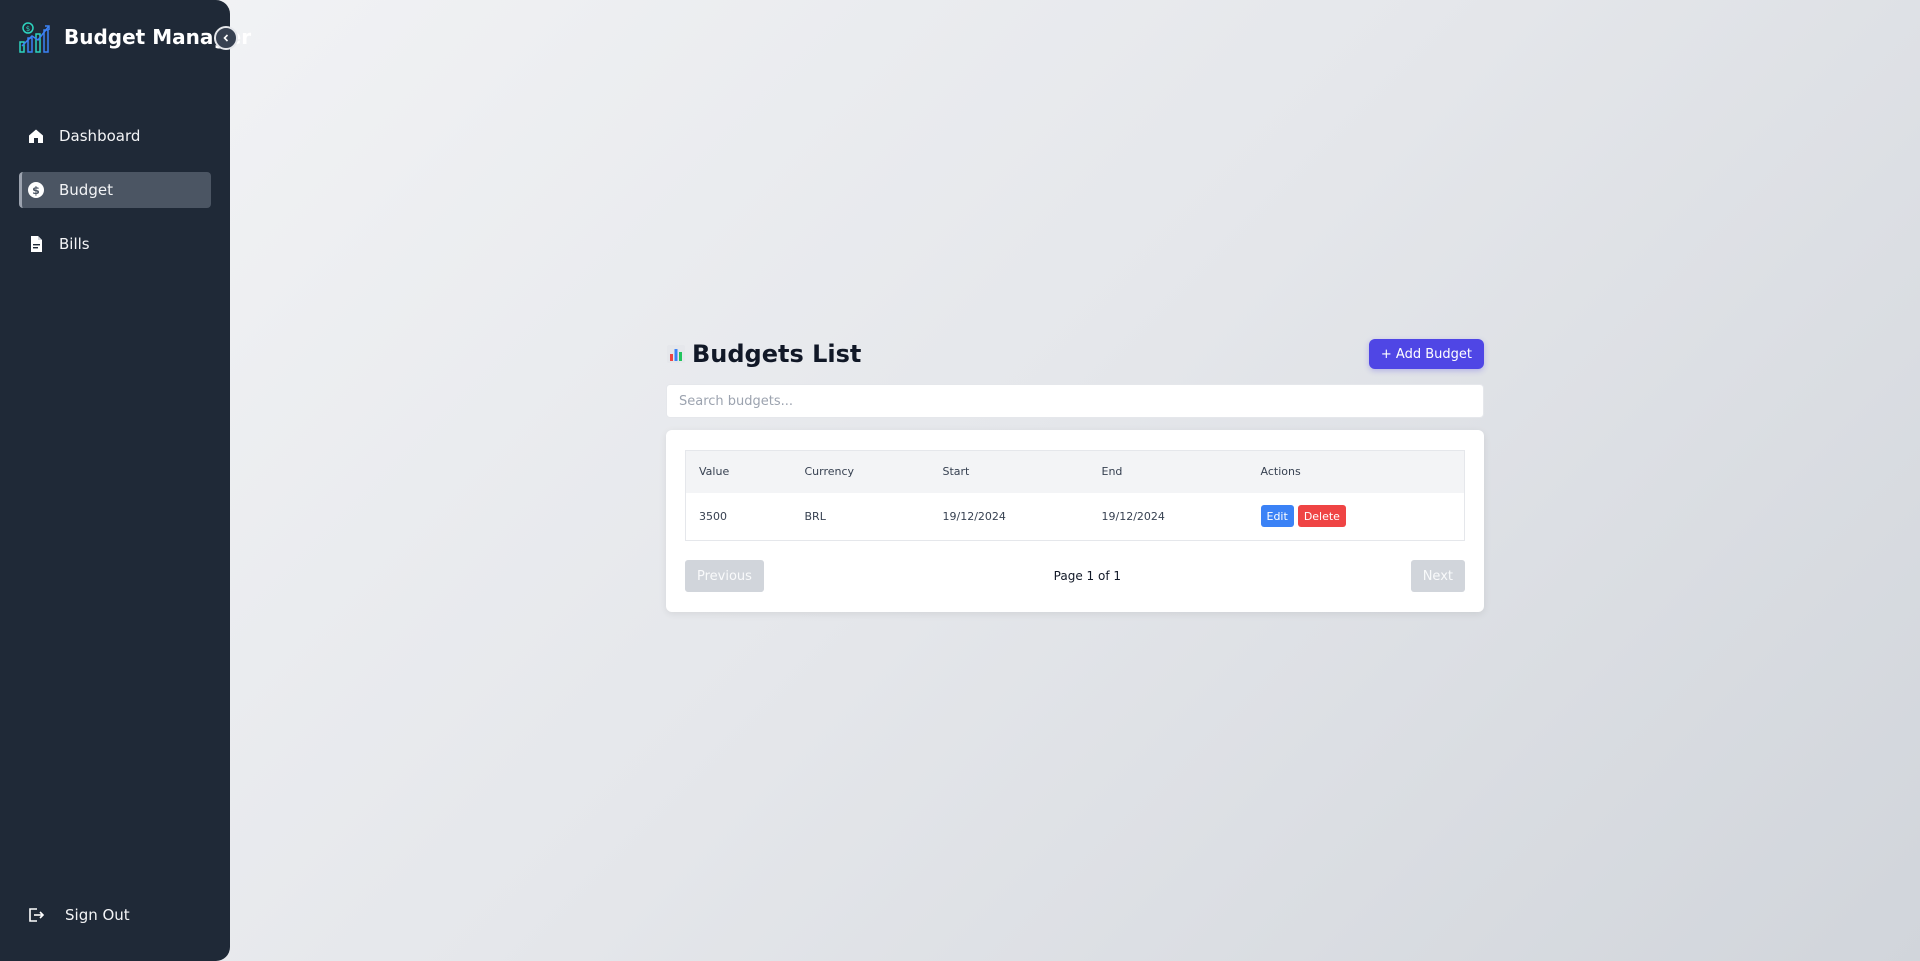  What do you see at coordinates (86, 190) in the screenshot?
I see `sidebar-item-label: Budget` at bounding box center [86, 190].